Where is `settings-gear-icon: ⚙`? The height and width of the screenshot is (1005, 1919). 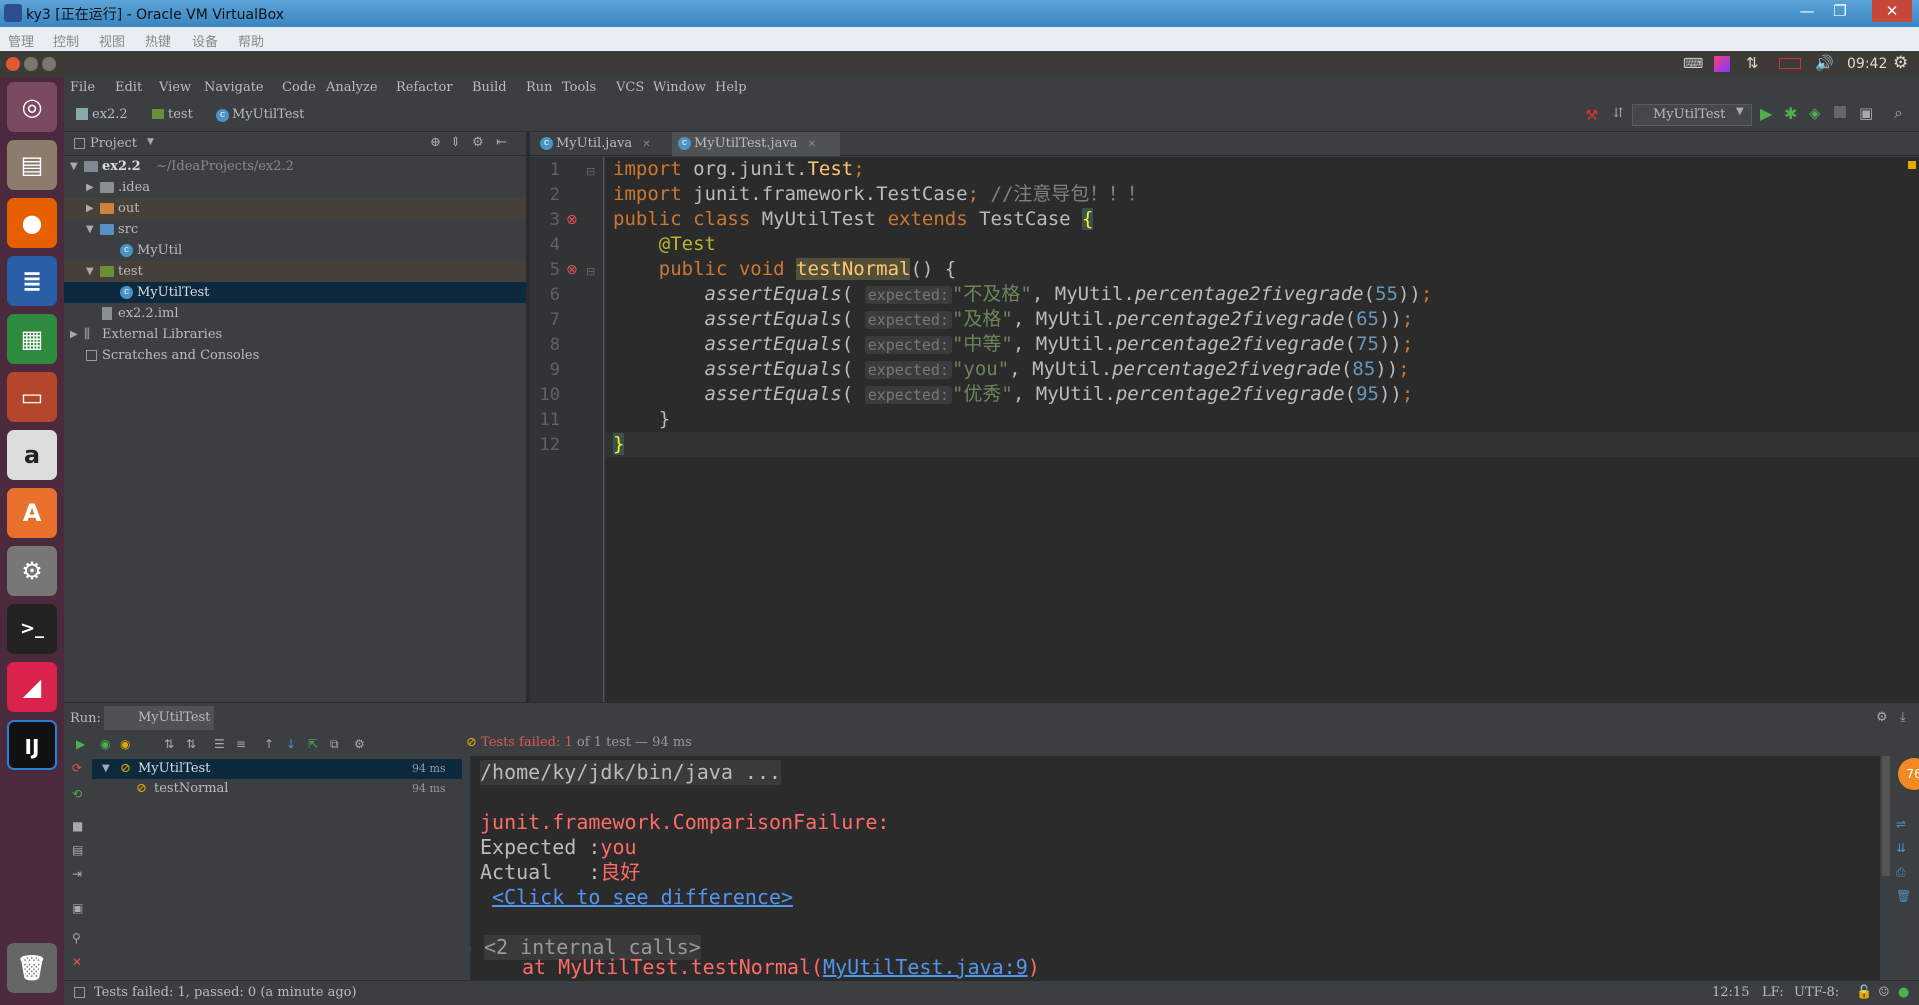
settings-gear-icon: ⚙ is located at coordinates (1900, 63).